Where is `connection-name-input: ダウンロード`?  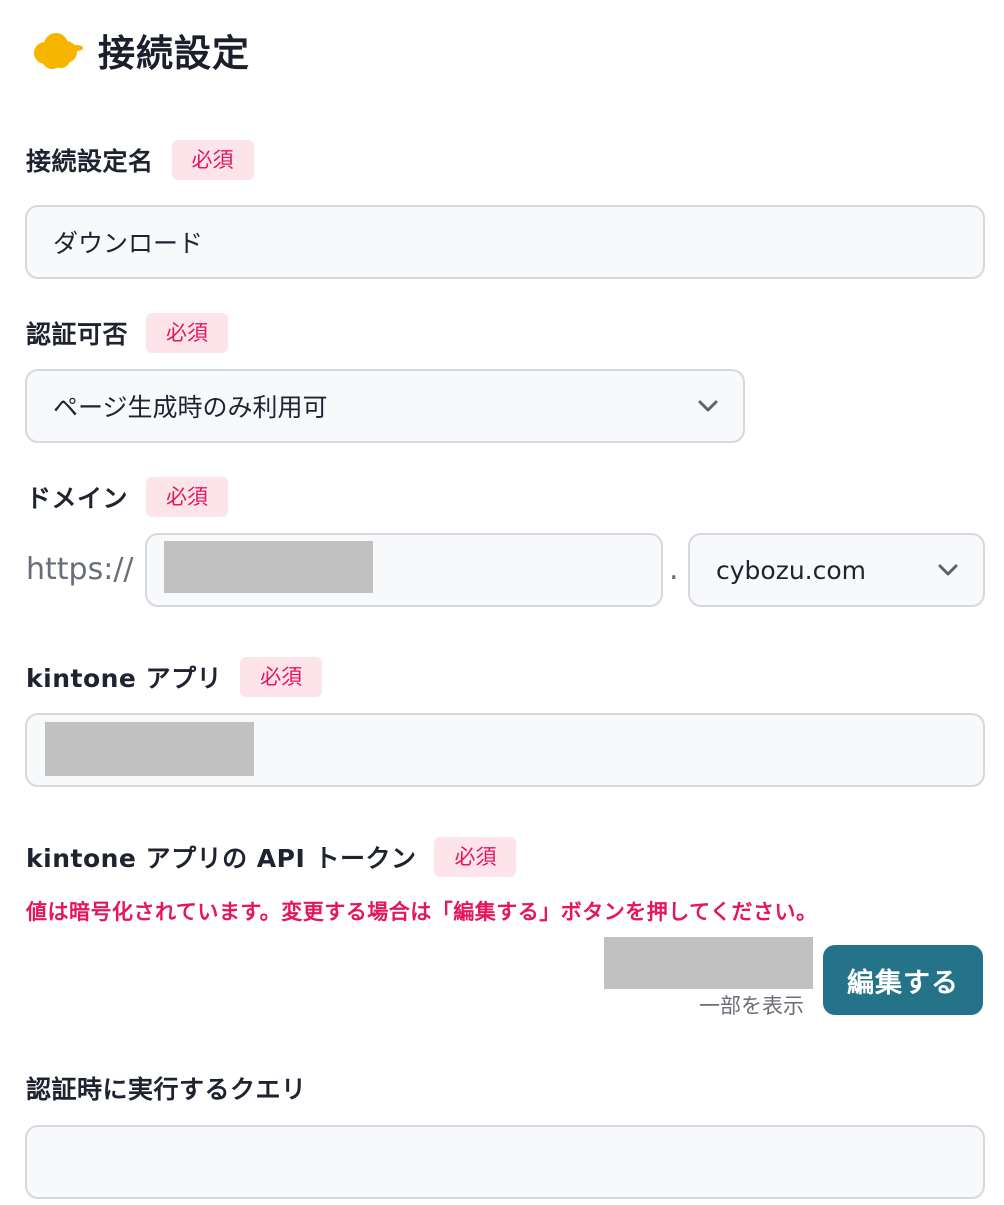
connection-name-input: ダウンロード is located at coordinates (505, 242).